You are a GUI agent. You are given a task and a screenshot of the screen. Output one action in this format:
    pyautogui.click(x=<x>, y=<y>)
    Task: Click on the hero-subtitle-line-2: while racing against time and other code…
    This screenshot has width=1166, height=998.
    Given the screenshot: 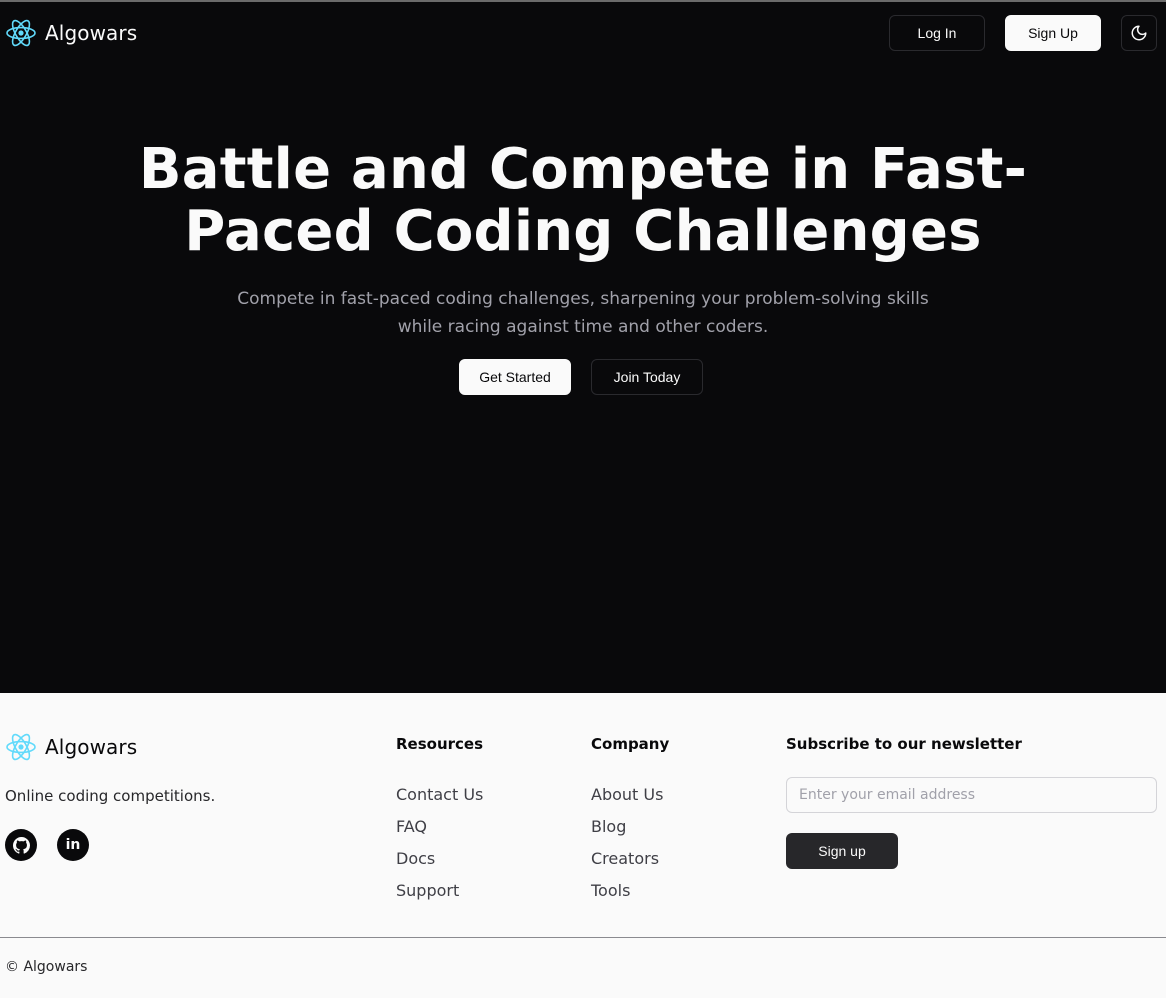 What is the action you would take?
    pyautogui.click(x=583, y=327)
    